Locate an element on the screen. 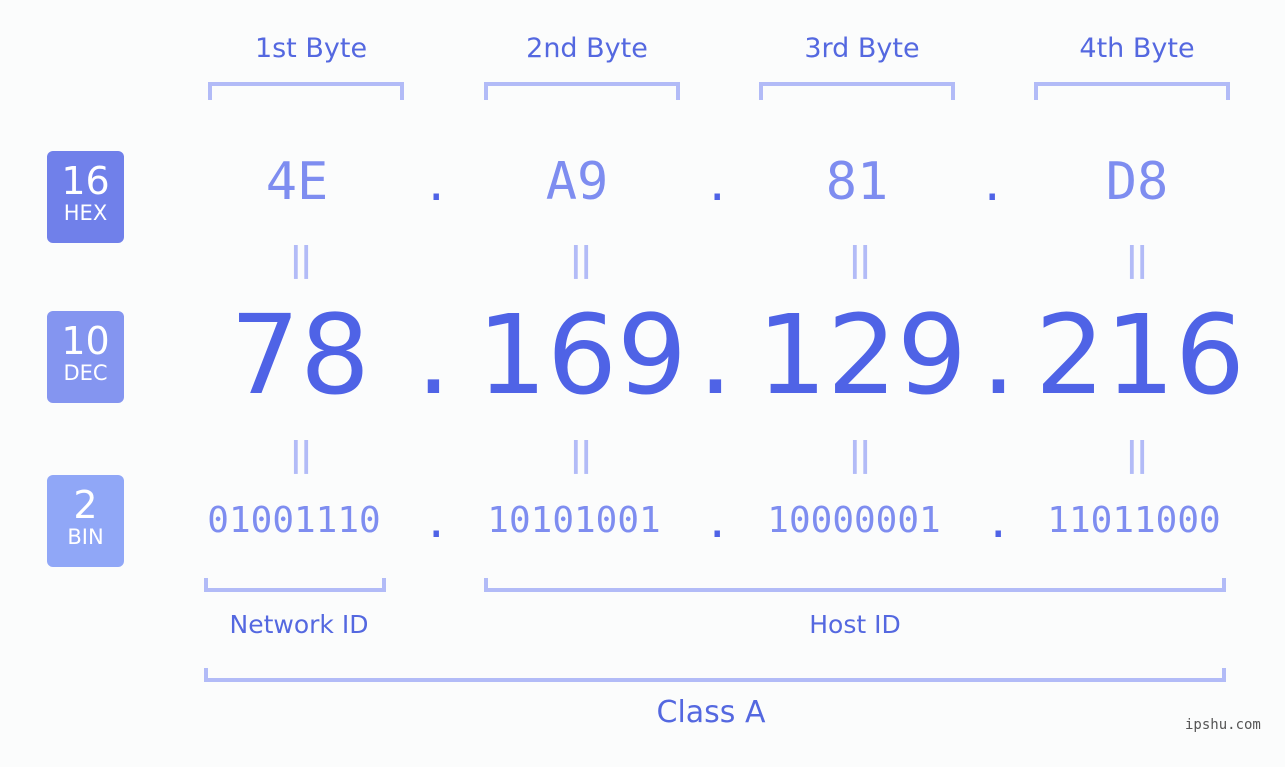 Image resolution: width=1285 pixels, height=767 pixels. host-id-label: Host ID is located at coordinates (855, 624).